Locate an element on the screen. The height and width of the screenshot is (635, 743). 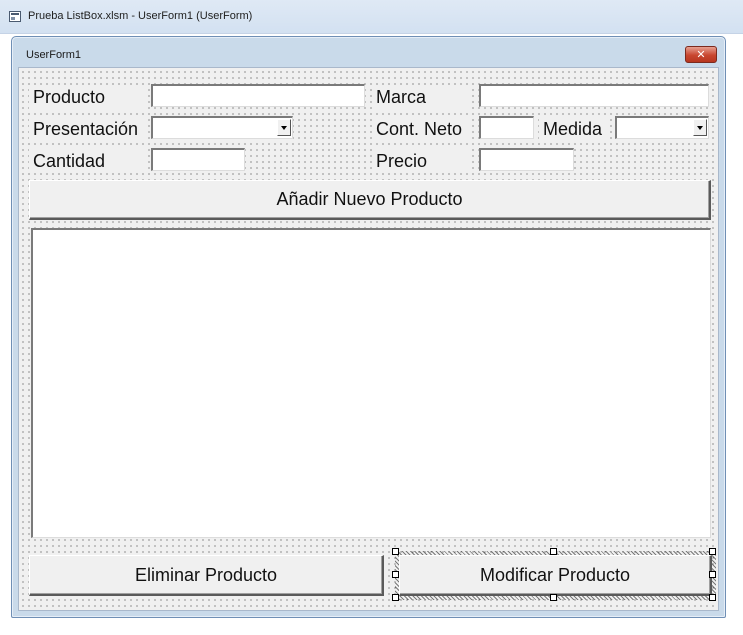
userform-title-bar: UserForm1 ✕ is located at coordinates (368, 52).